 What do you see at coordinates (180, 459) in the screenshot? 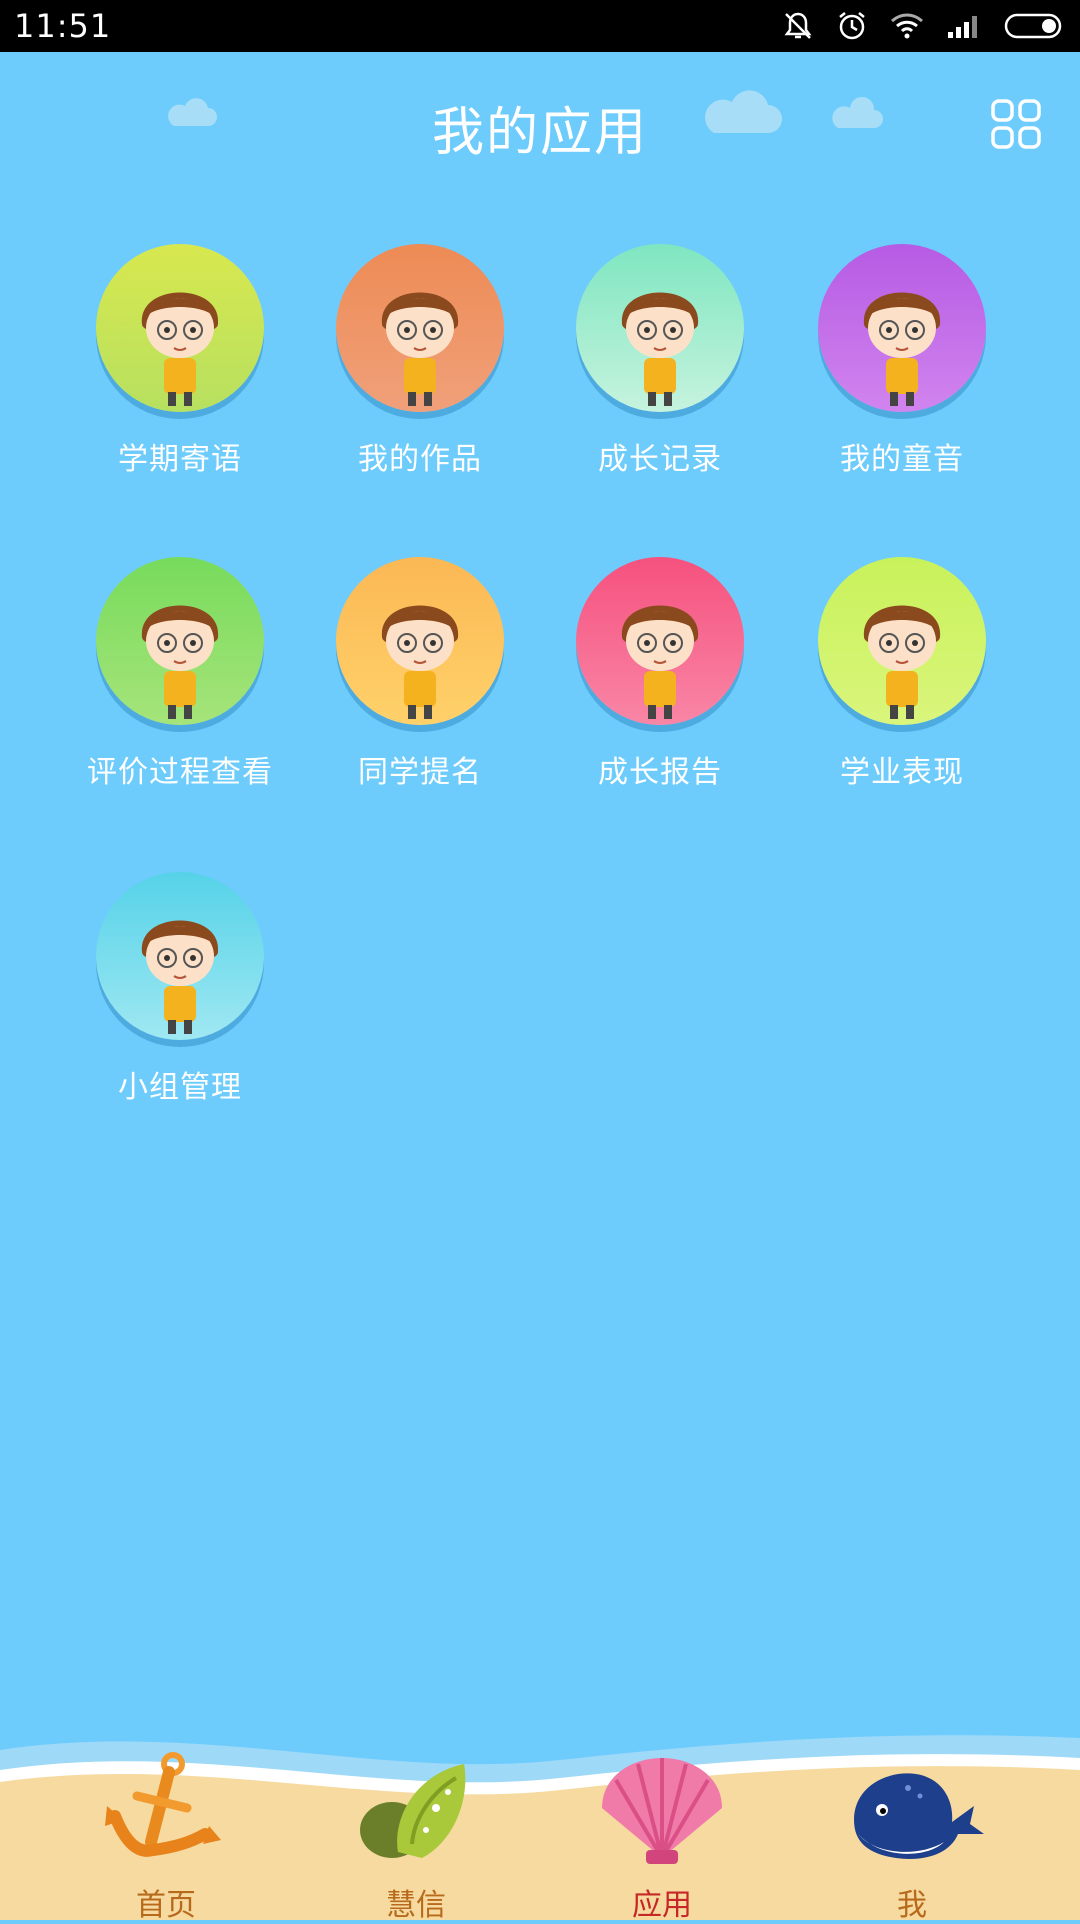
I see `app-label: 学期寄语` at bounding box center [180, 459].